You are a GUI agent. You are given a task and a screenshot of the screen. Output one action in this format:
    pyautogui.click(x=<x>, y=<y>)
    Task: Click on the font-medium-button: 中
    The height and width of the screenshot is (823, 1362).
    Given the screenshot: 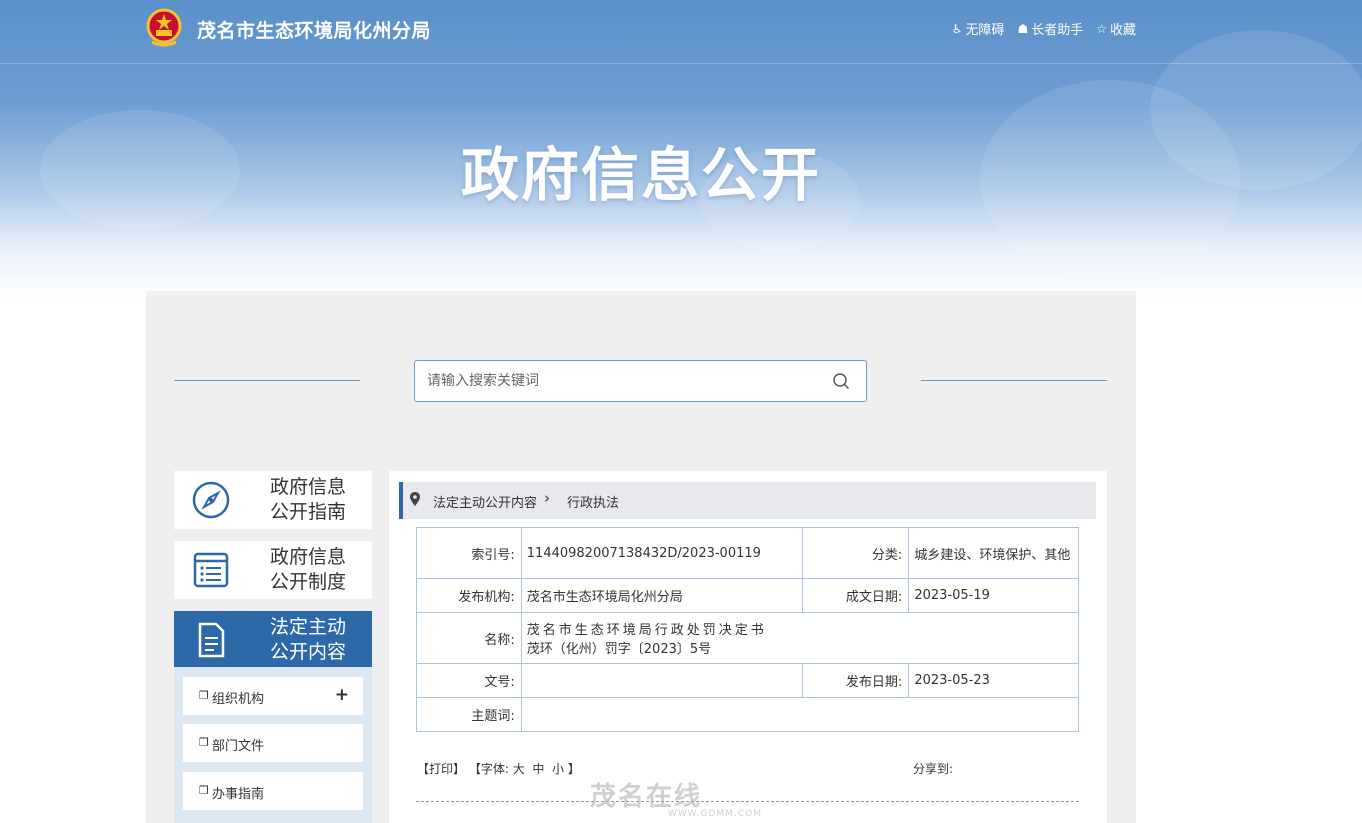 What is the action you would take?
    pyautogui.click(x=538, y=769)
    